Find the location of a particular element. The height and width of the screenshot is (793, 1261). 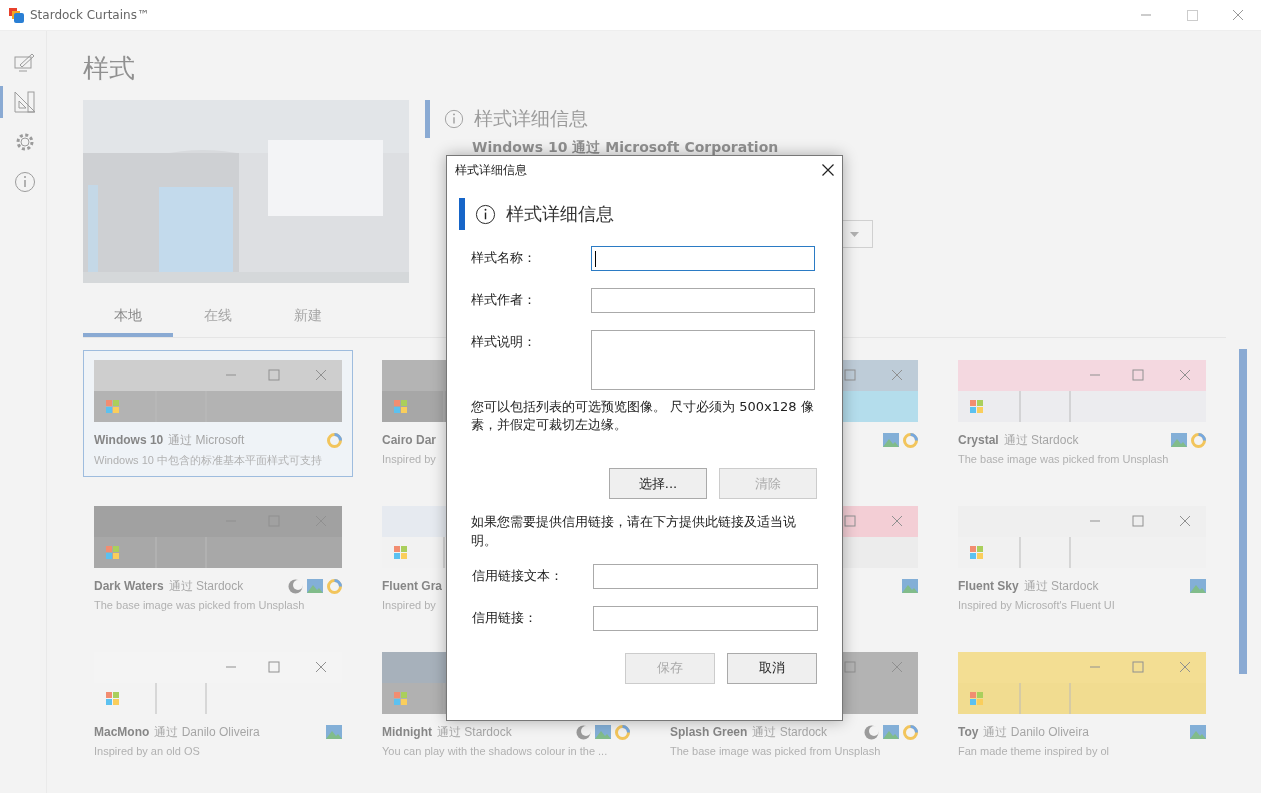

theme-description: Fan made theme inspired by ol is located at coordinates (1034, 751).